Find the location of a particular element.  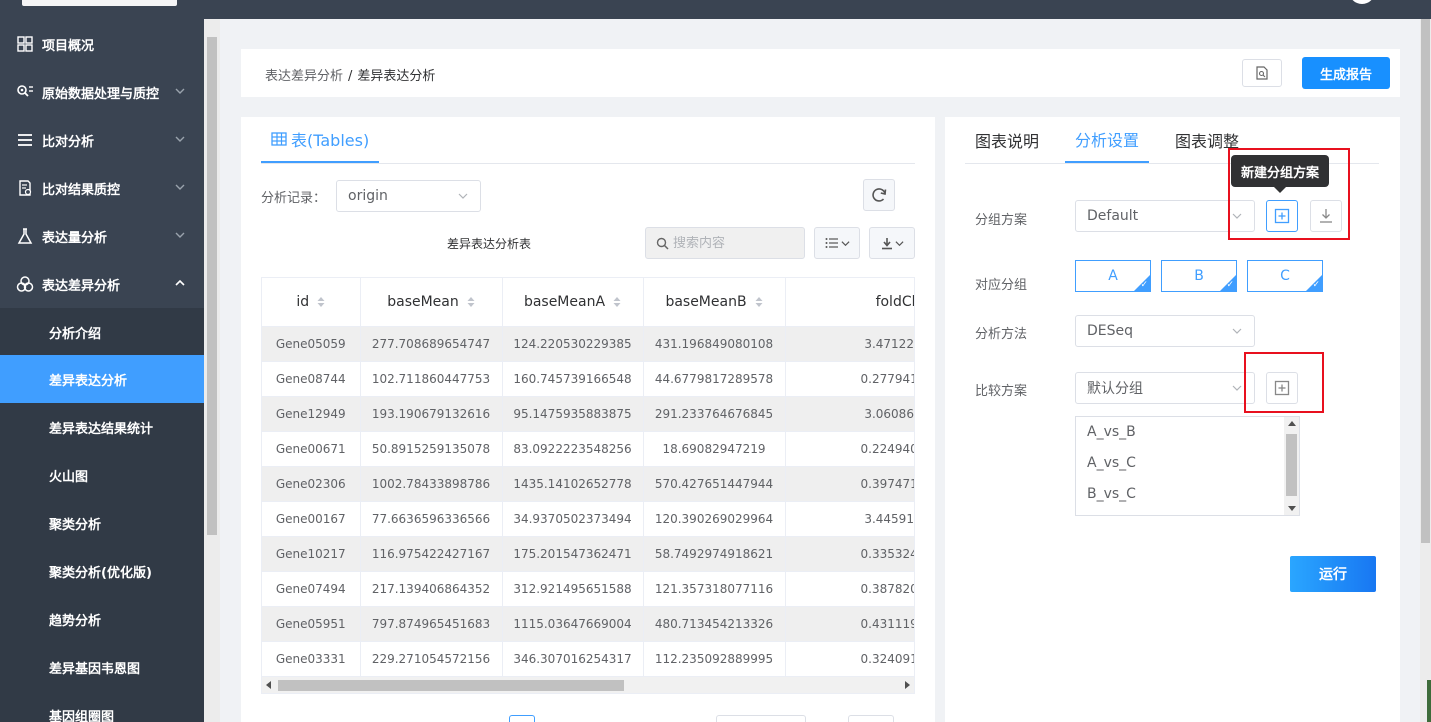

pagination-jump-input is located at coordinates (871, 718).